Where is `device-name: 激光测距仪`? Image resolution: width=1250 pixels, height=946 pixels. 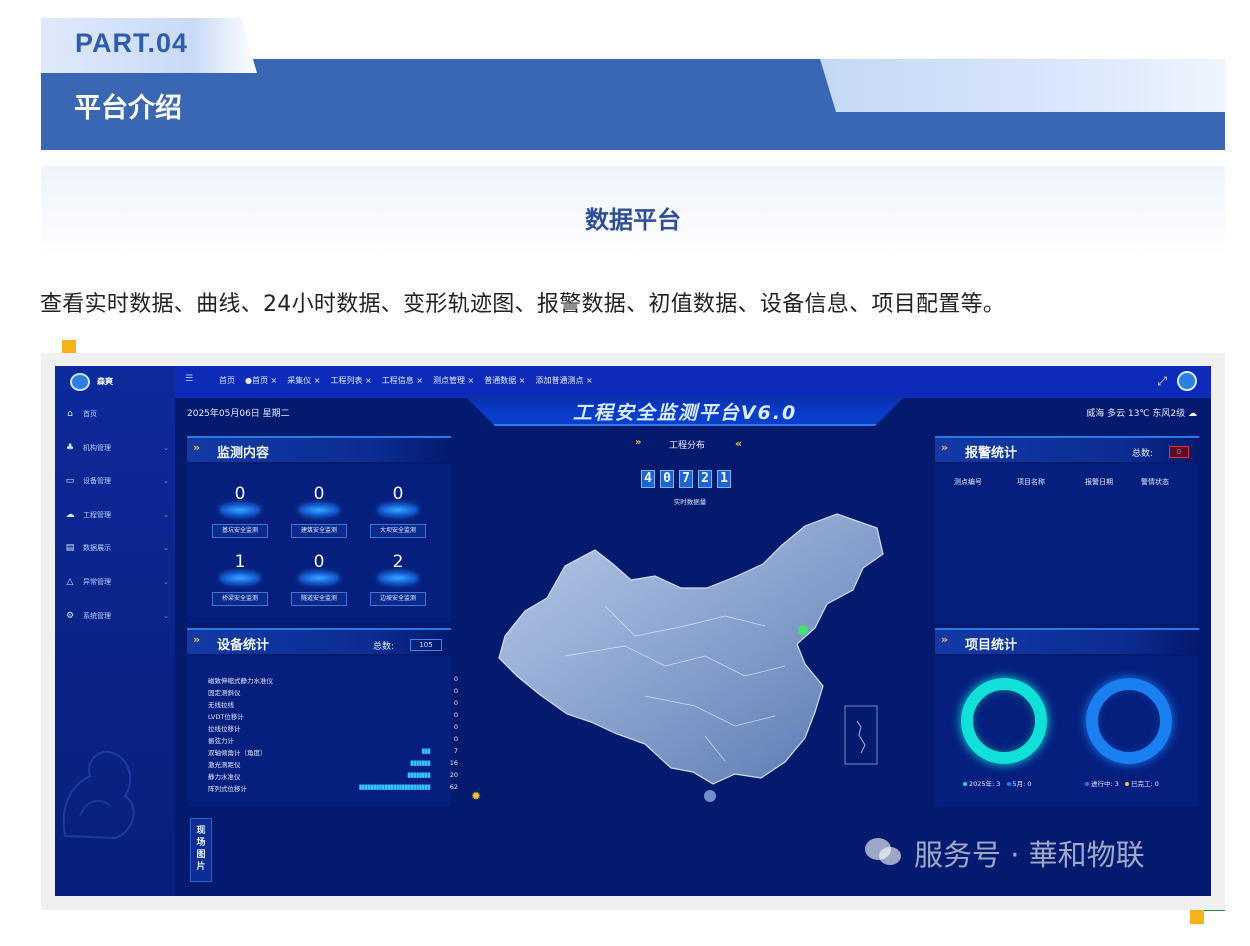
device-name: 激光测距仪 is located at coordinates (224, 765).